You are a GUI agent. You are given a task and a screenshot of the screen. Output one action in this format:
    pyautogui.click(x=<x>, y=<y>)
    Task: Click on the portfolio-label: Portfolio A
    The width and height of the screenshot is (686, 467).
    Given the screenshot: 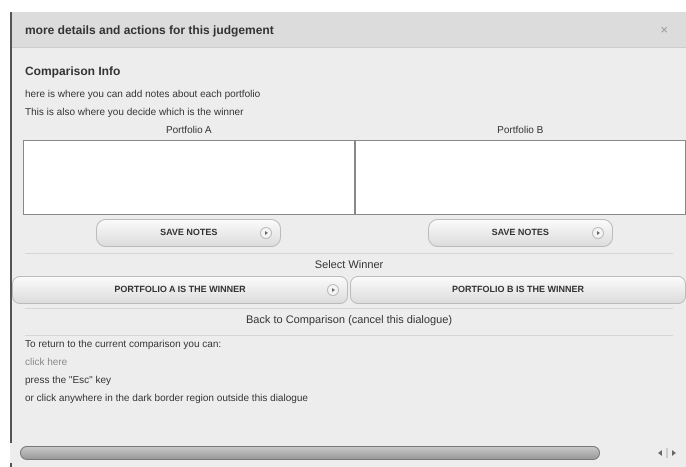 What is the action you would take?
    pyautogui.click(x=189, y=131)
    